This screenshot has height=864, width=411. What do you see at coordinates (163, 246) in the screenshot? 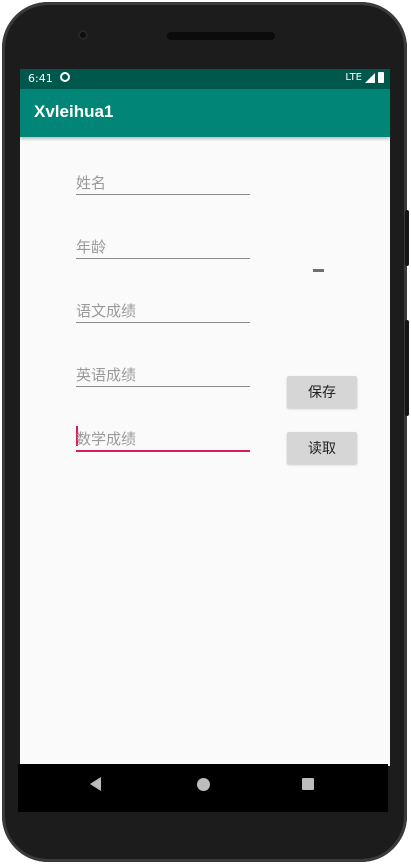
I see `age-field: 年龄` at bounding box center [163, 246].